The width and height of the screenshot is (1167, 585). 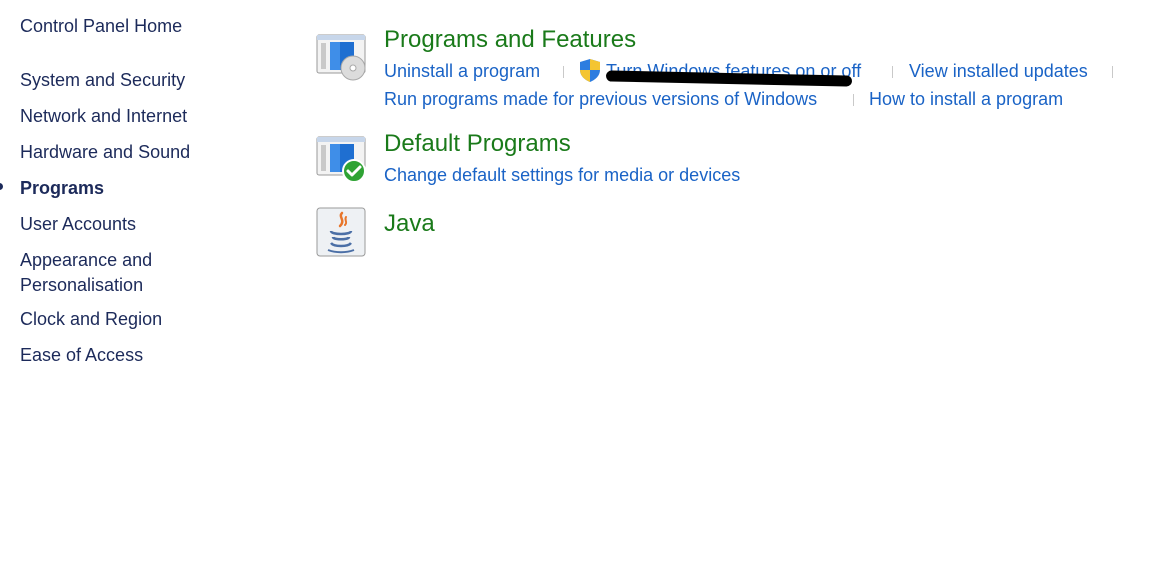 I want to click on uninstall-program-link: Uninstall a program, so click(x=462, y=71).